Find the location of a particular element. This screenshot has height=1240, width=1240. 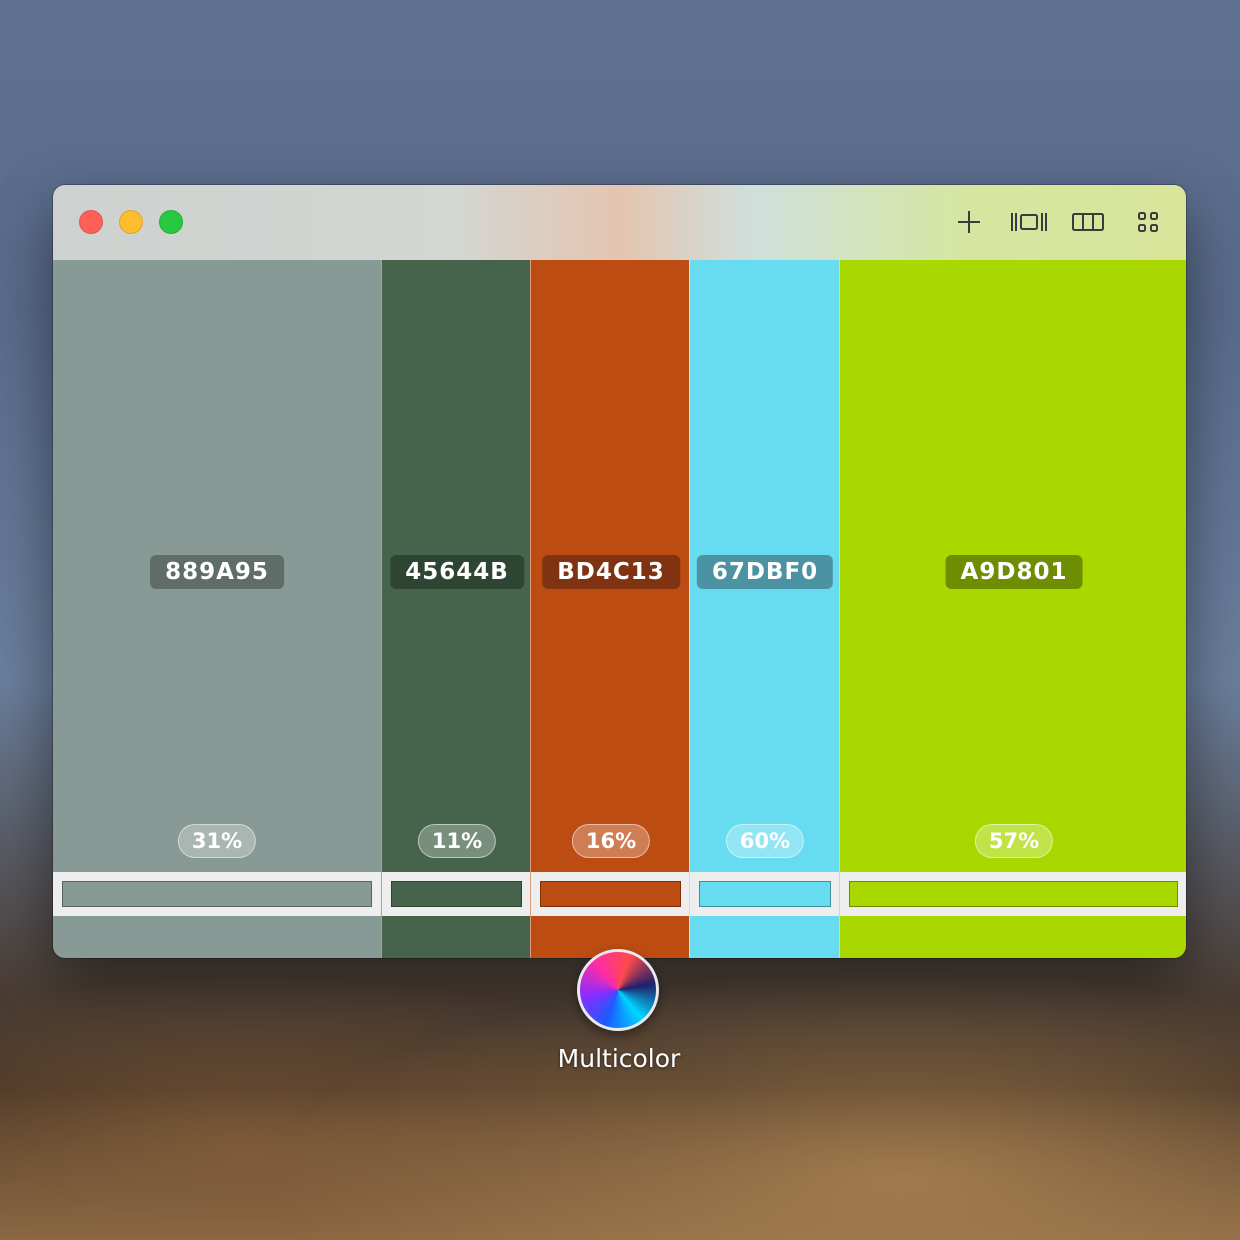

percent-badge: 57% is located at coordinates (1014, 841).